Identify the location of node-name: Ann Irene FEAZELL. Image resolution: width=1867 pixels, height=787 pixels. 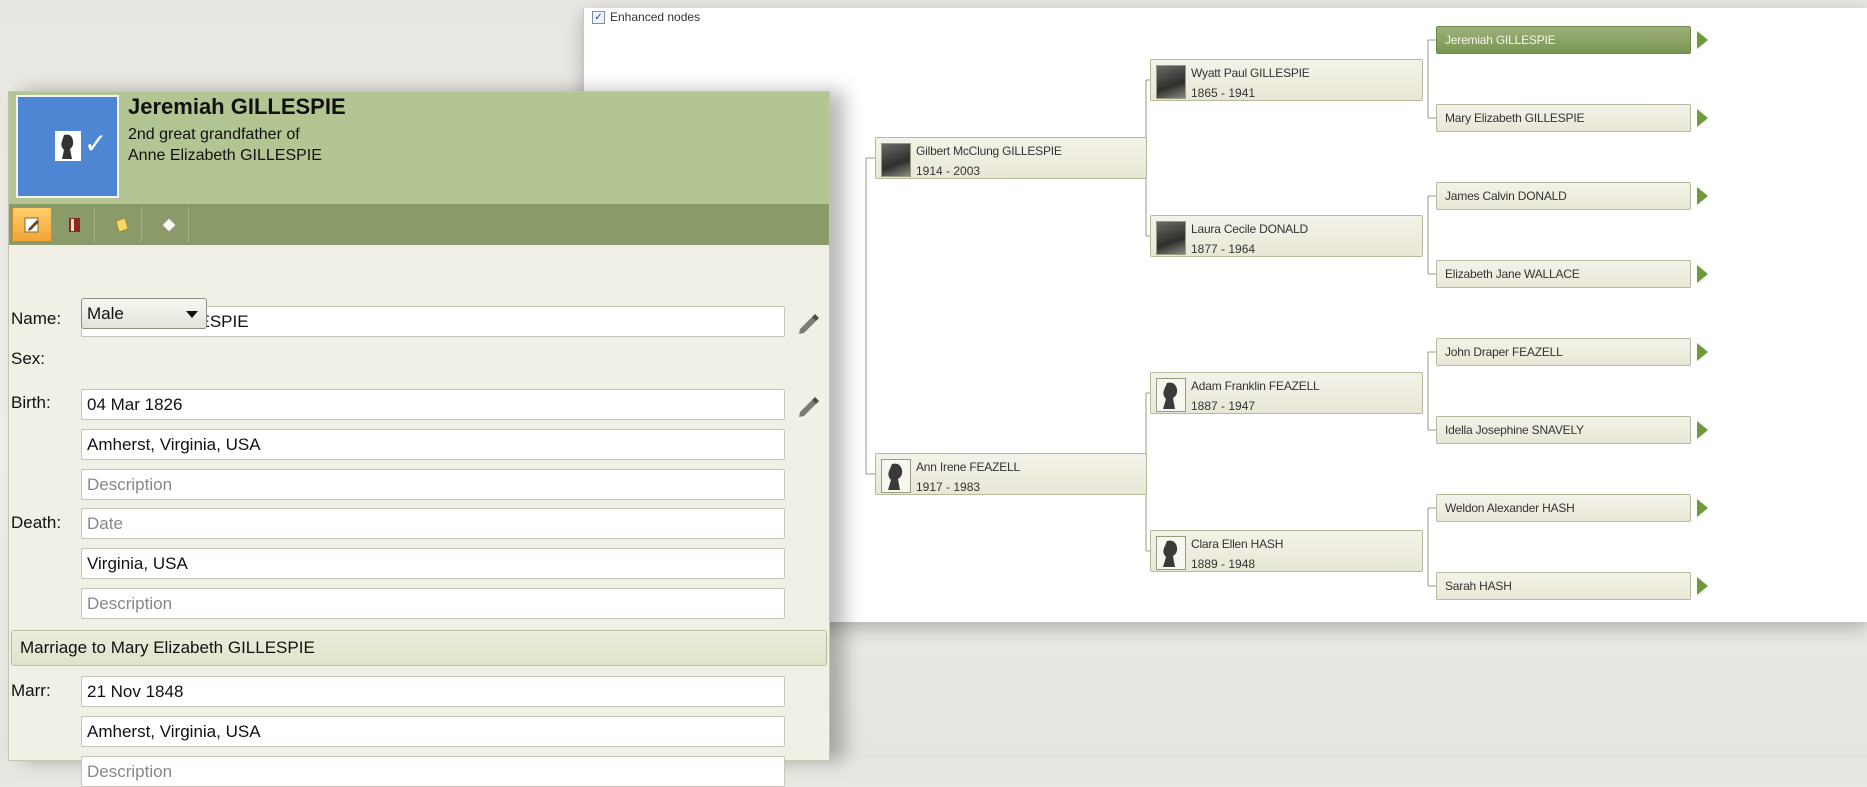
(968, 467).